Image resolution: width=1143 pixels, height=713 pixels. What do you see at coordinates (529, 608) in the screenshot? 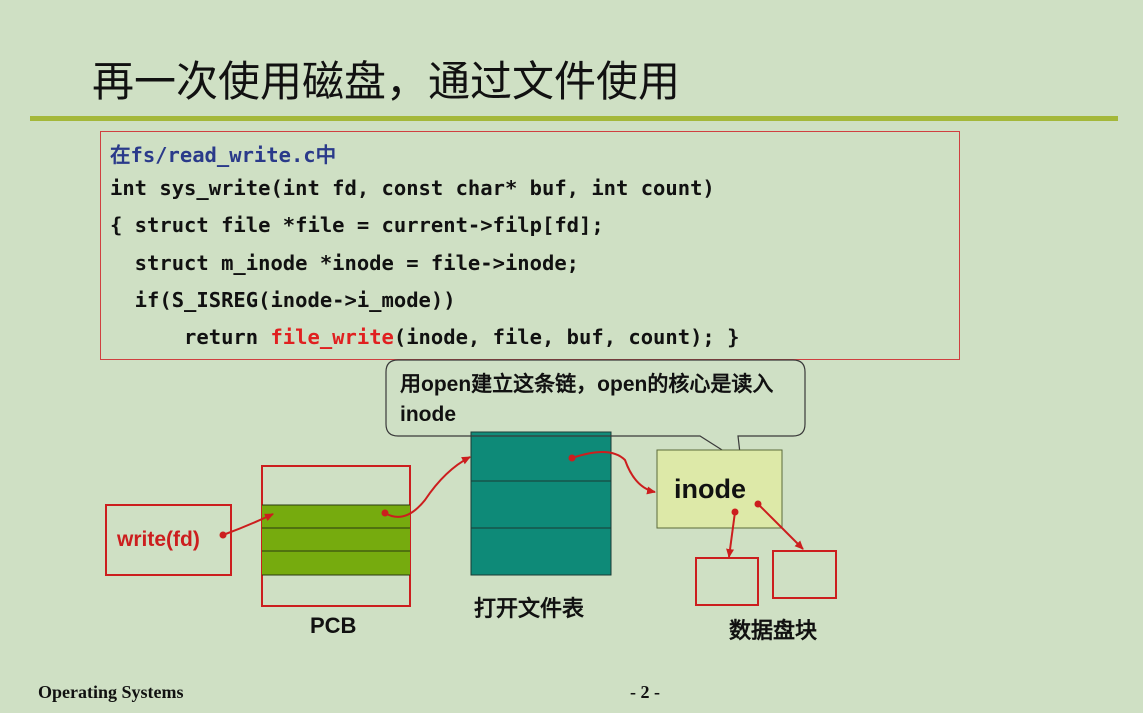
I see `open-file-table-label: 打开文件表` at bounding box center [529, 608].